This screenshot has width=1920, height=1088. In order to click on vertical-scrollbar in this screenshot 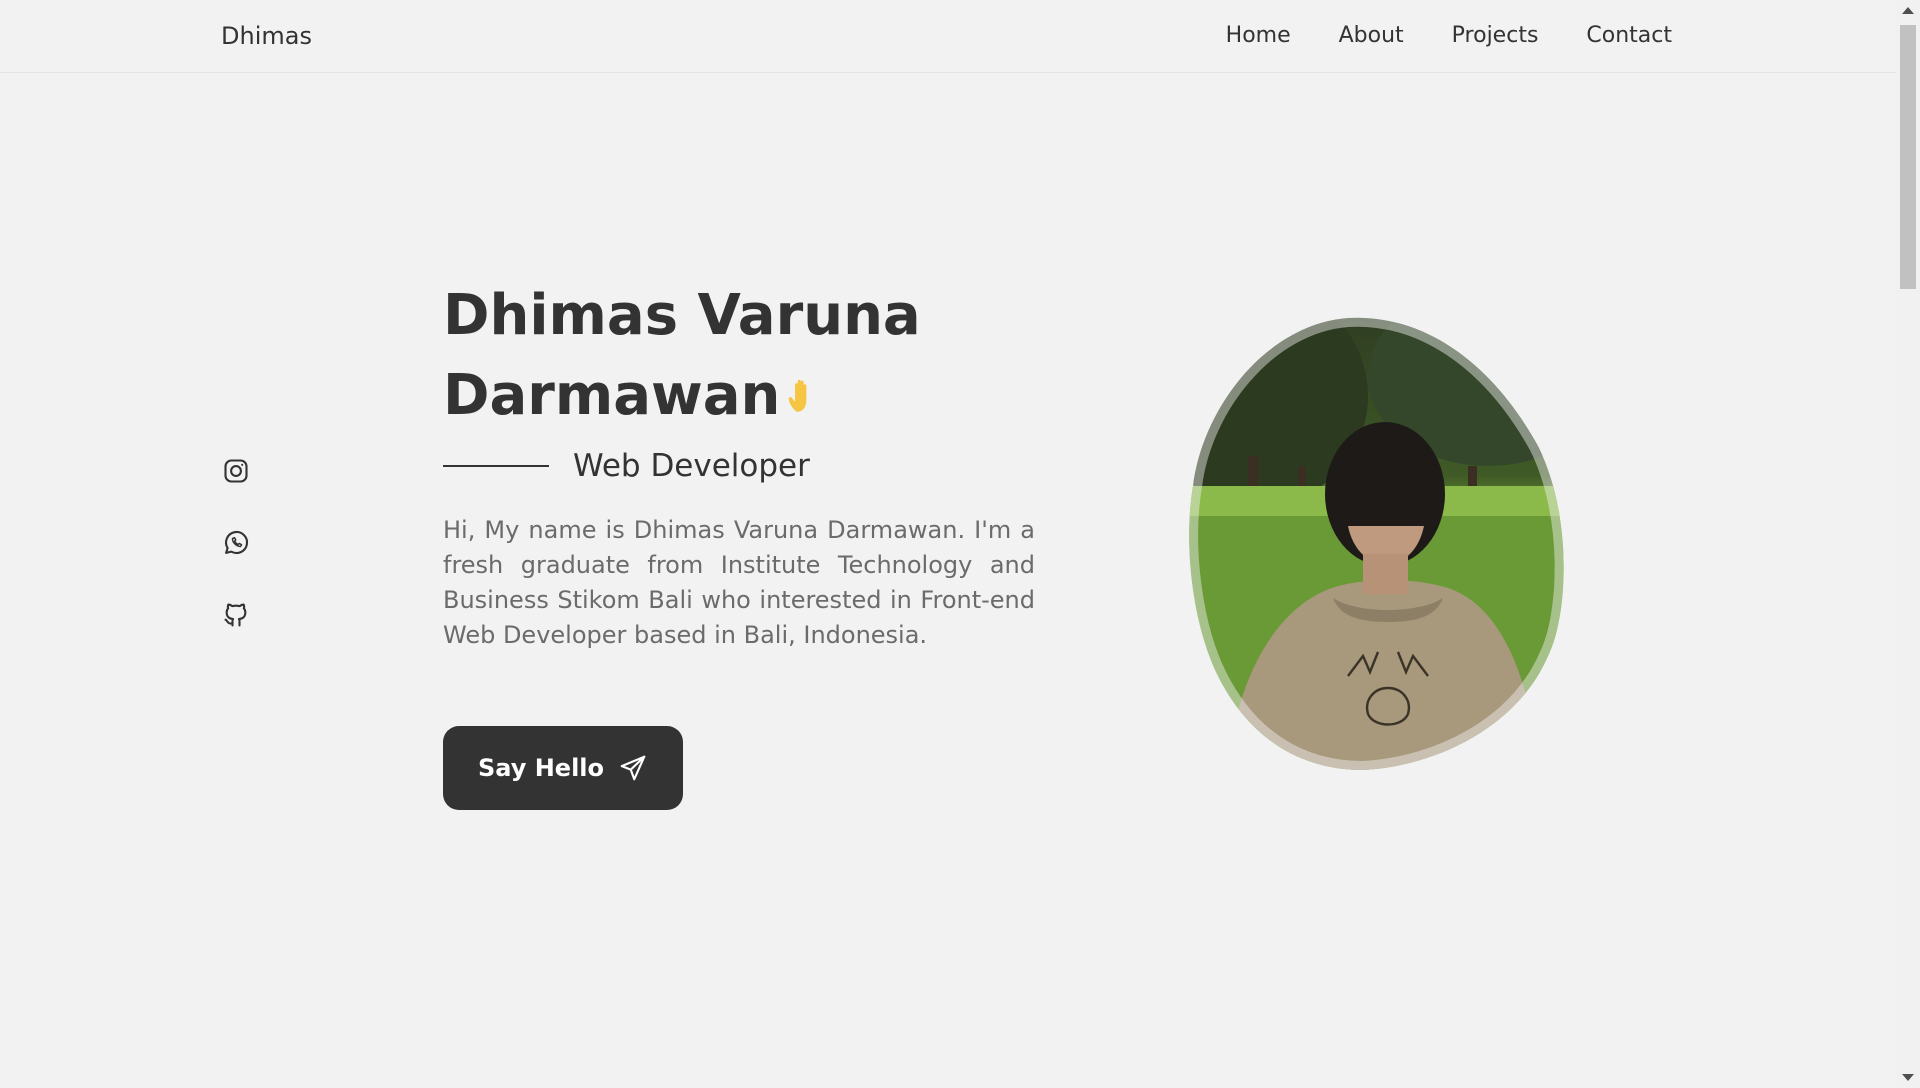, I will do `click(1908, 544)`.